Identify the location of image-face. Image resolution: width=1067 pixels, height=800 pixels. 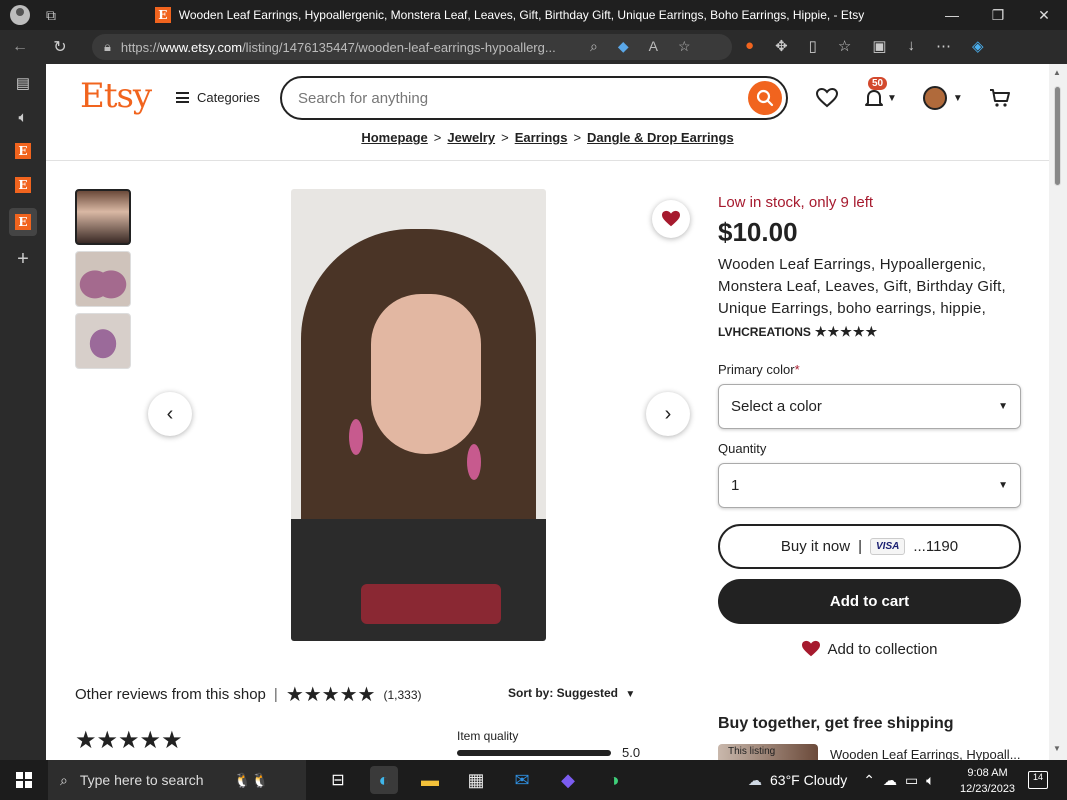
(426, 374).